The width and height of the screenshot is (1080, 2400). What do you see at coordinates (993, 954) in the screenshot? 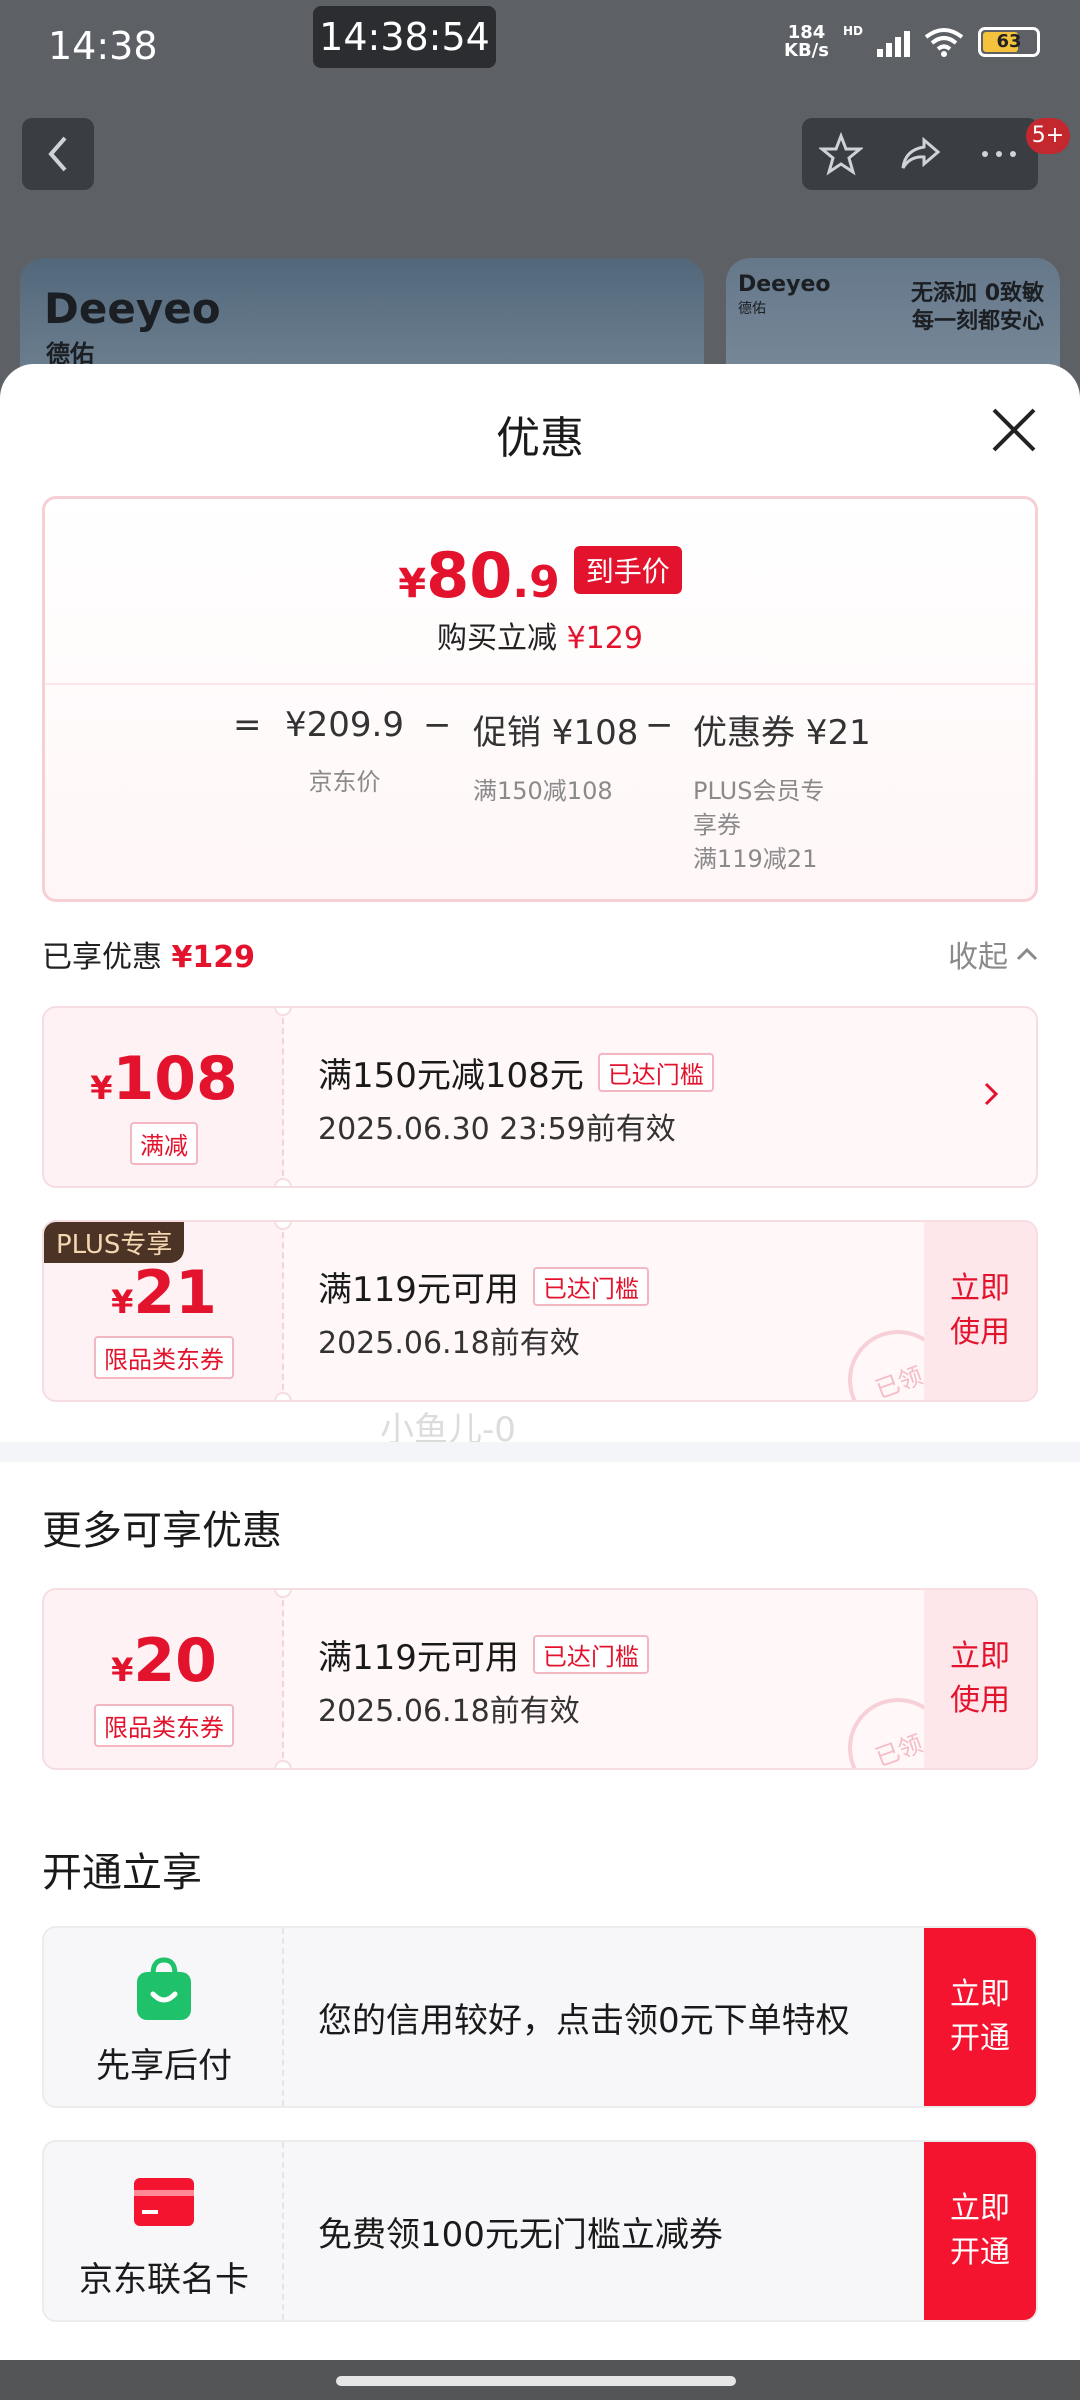
I see `collapse-toggle: 收起` at bounding box center [993, 954].